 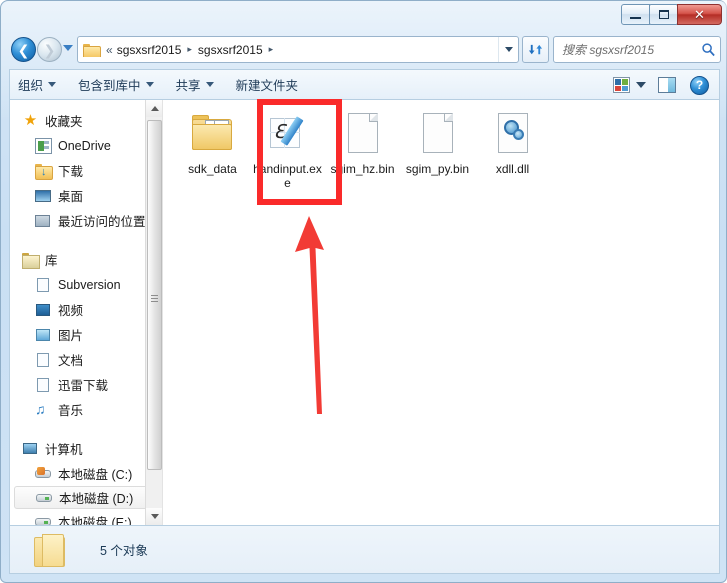 I want to click on maximize-icon, so click(x=663, y=14).